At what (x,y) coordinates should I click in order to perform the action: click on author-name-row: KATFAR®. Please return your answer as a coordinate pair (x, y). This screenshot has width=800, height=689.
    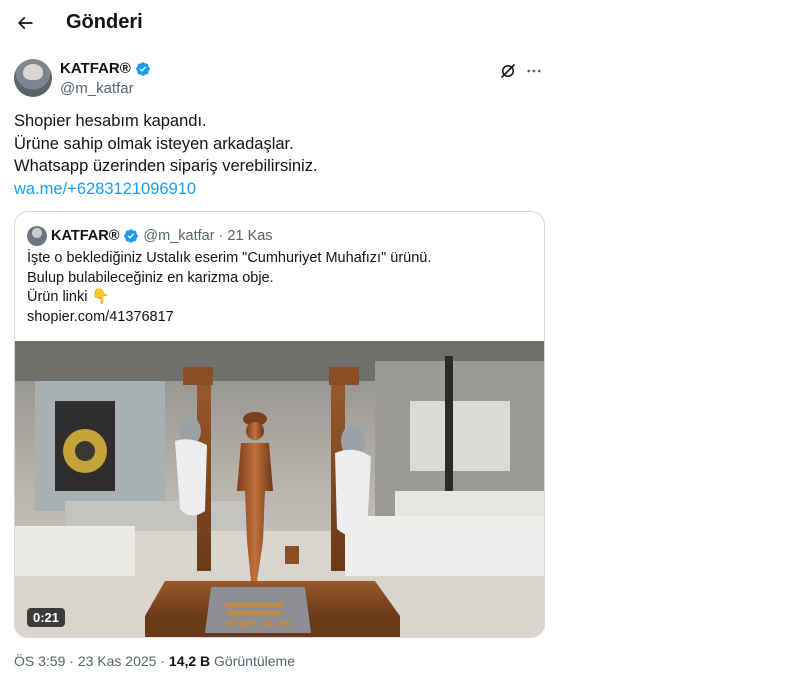
    Looking at the image, I should click on (105, 68).